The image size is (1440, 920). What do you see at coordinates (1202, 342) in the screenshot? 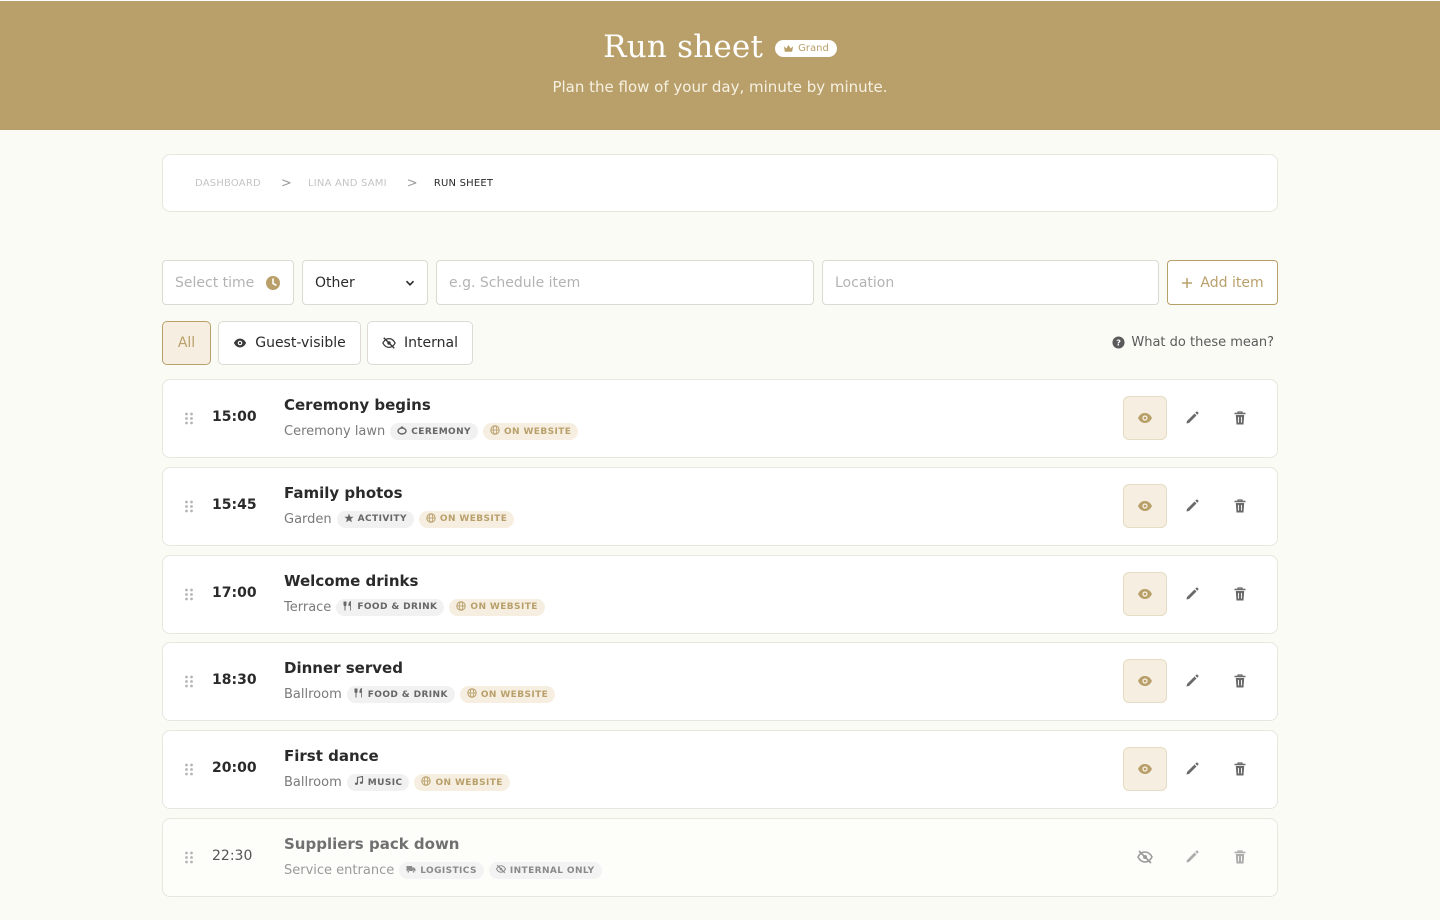
I see `visibility-help-label: What do these mean?` at bounding box center [1202, 342].